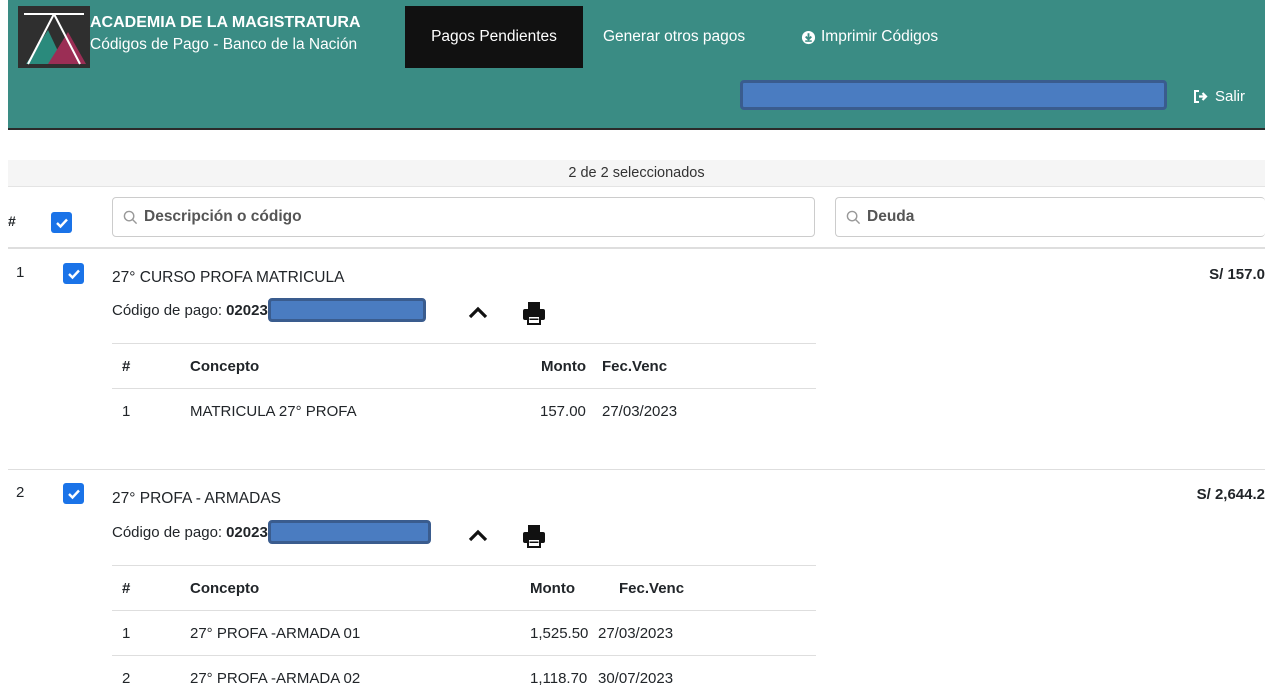 This screenshot has height=688, width=1265. Describe the element at coordinates (1050, 217) in the screenshot. I see `debt-search-input: Deuda` at that location.